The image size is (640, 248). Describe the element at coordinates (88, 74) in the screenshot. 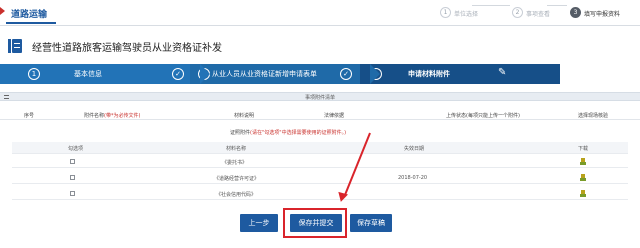

I see `wizard-step-1-label: 基本信息` at that location.